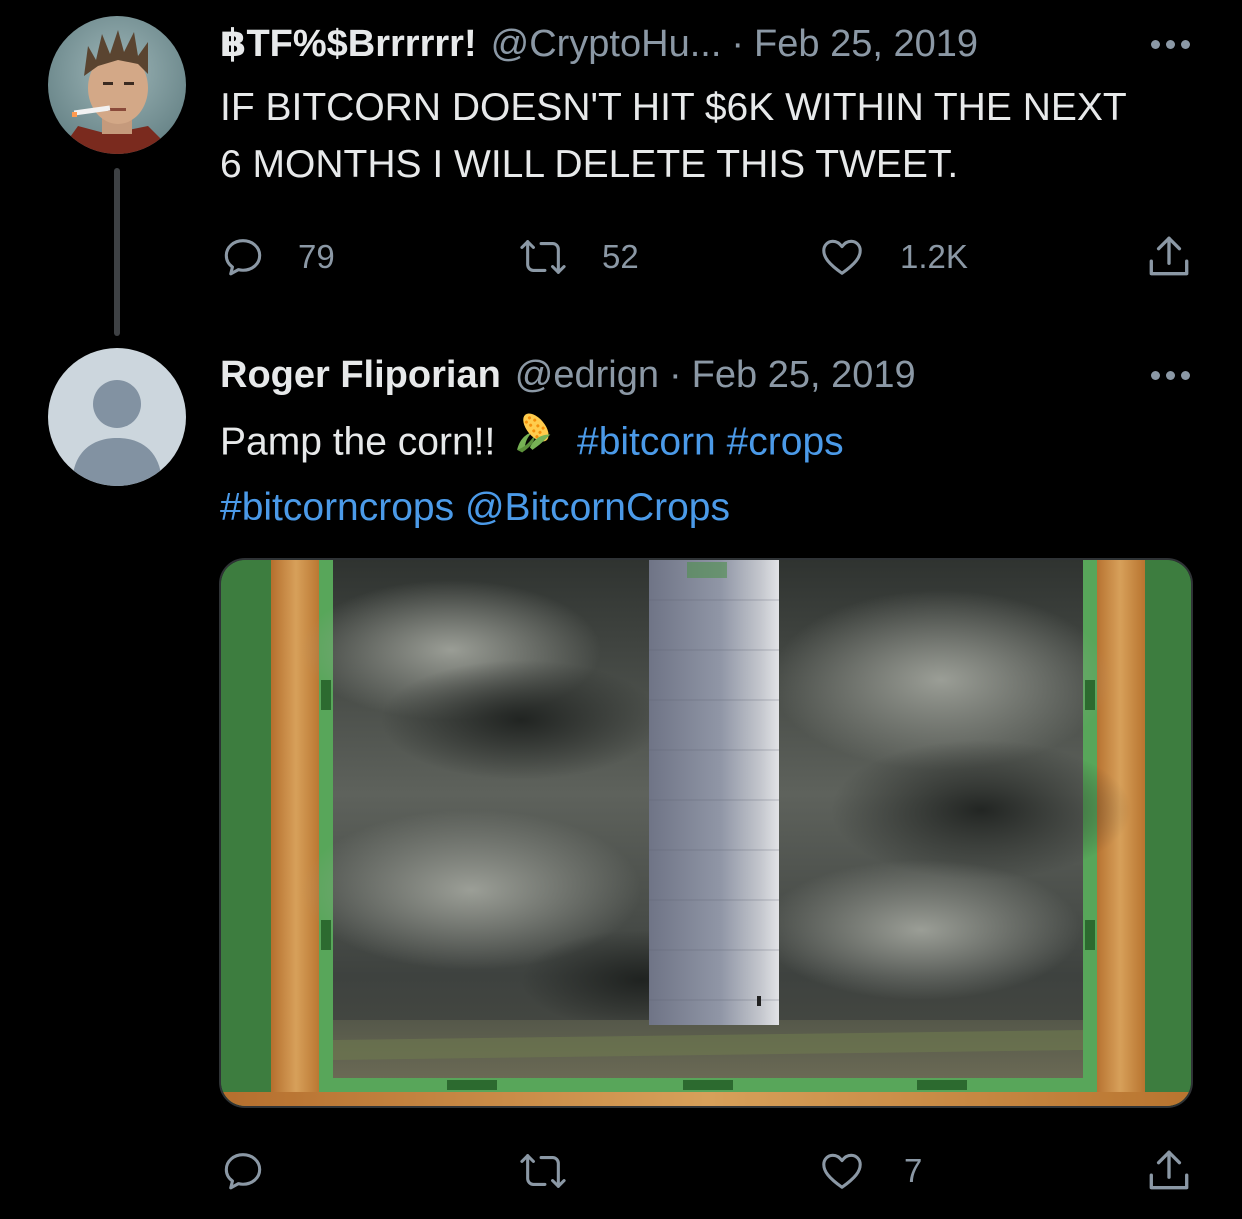  What do you see at coordinates (316, 256) in the screenshot?
I see `reply-count: 79` at bounding box center [316, 256].